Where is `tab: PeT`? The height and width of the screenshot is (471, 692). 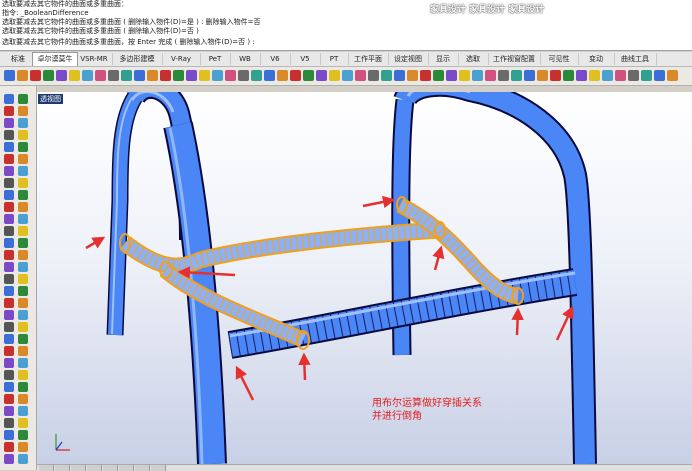 tab: PeT is located at coordinates (215, 59).